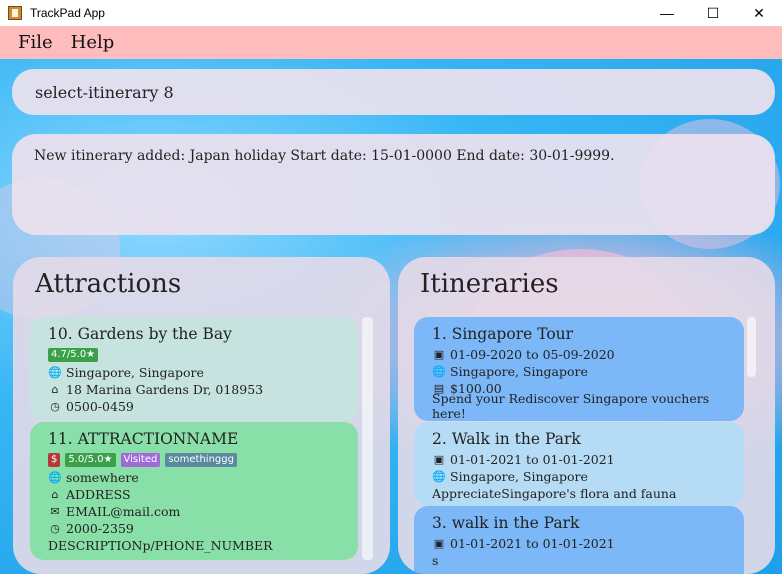  Describe the element at coordinates (667, 13) in the screenshot. I see `minimize-button: —` at that location.